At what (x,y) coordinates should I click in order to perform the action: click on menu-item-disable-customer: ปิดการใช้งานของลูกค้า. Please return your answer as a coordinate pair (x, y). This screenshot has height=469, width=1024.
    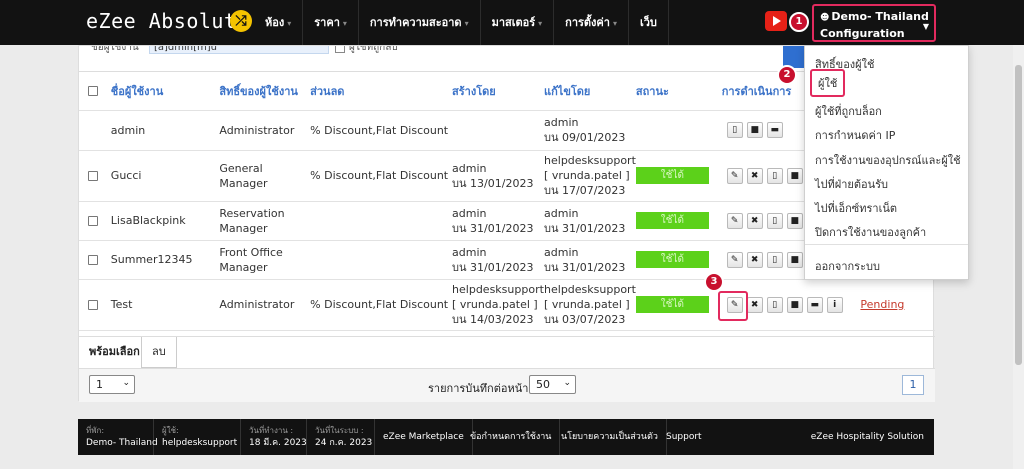
    Looking at the image, I should click on (870, 232).